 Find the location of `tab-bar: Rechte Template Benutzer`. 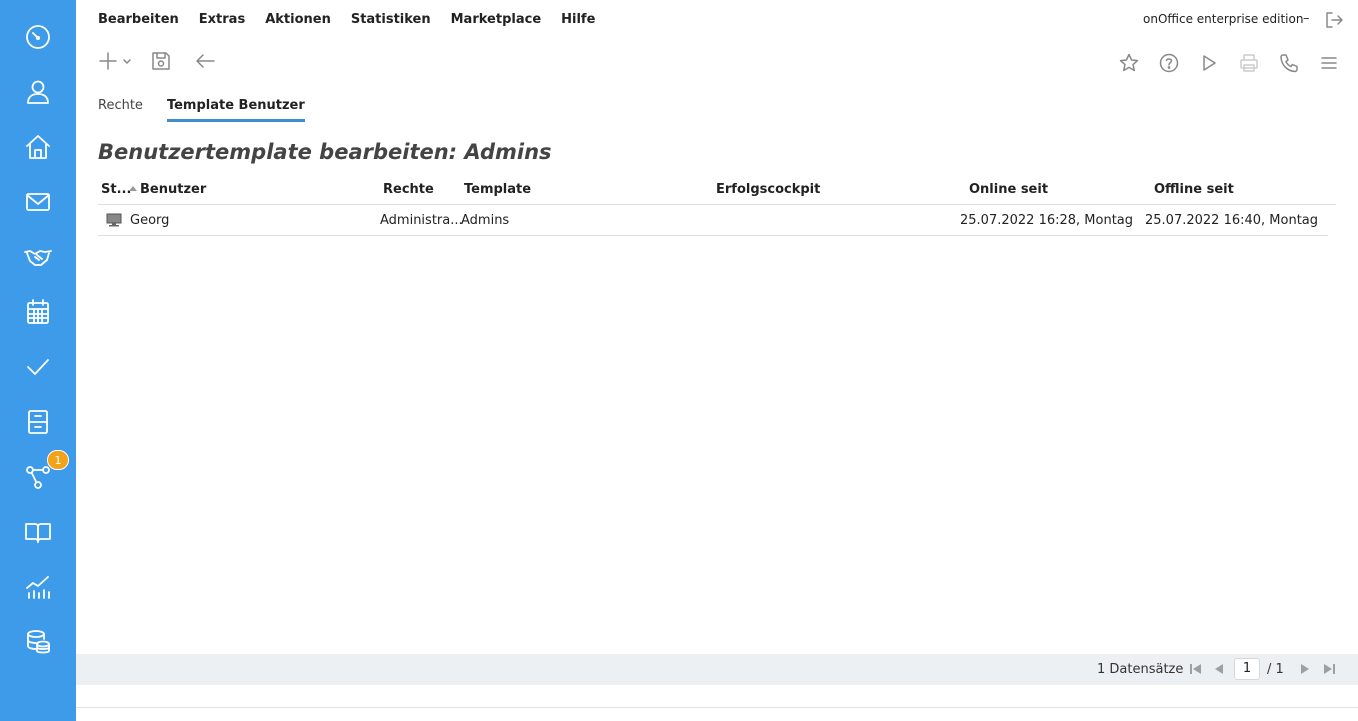

tab-bar: Rechte Template Benutzer is located at coordinates (201, 110).